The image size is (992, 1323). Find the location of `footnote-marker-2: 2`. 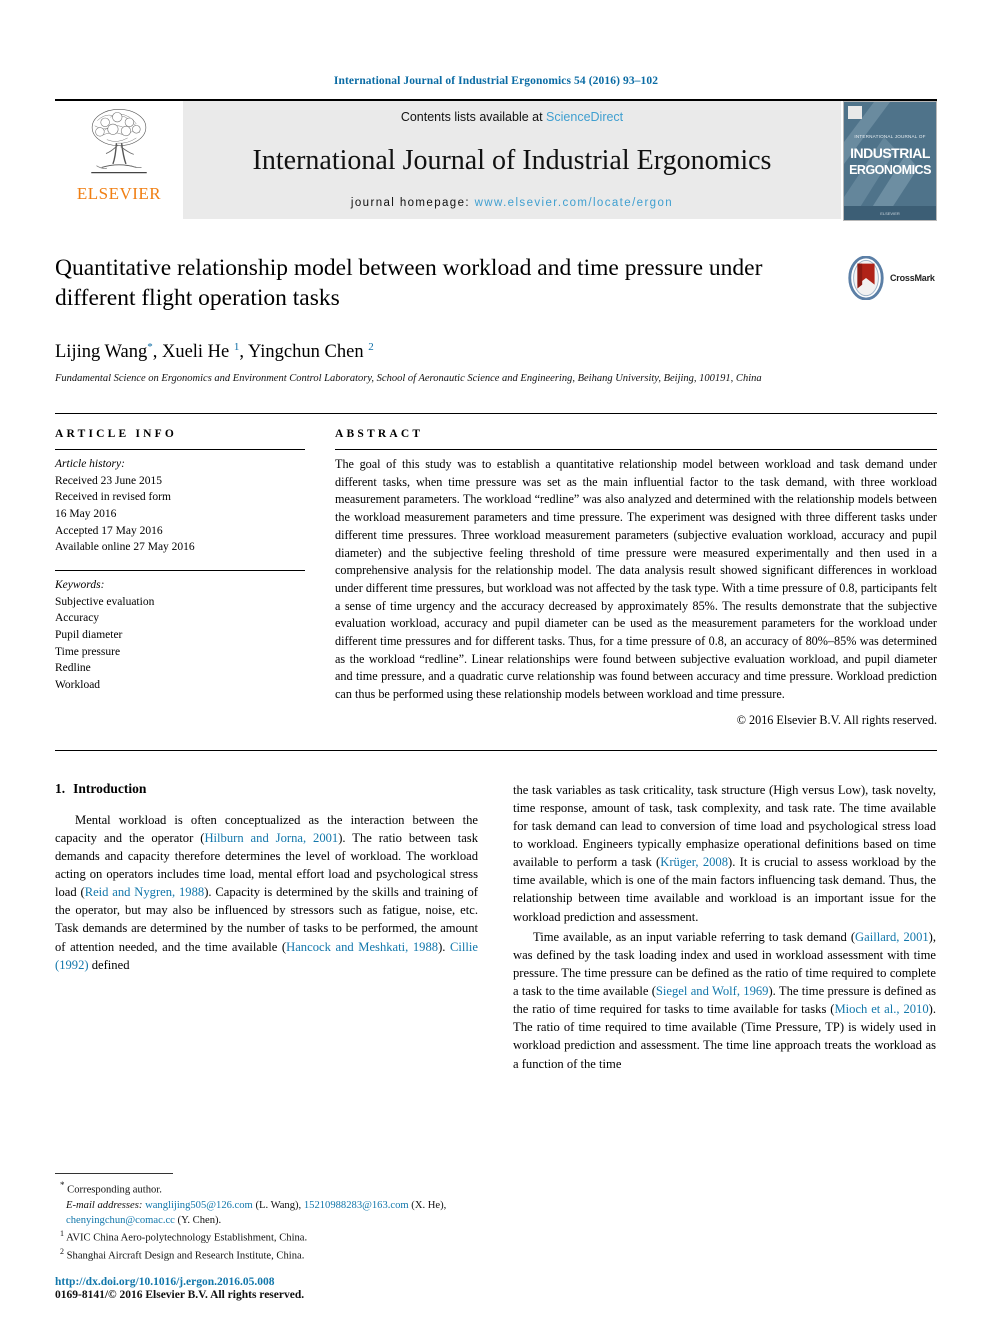

footnote-marker-2: 2 is located at coordinates (62, 1252).